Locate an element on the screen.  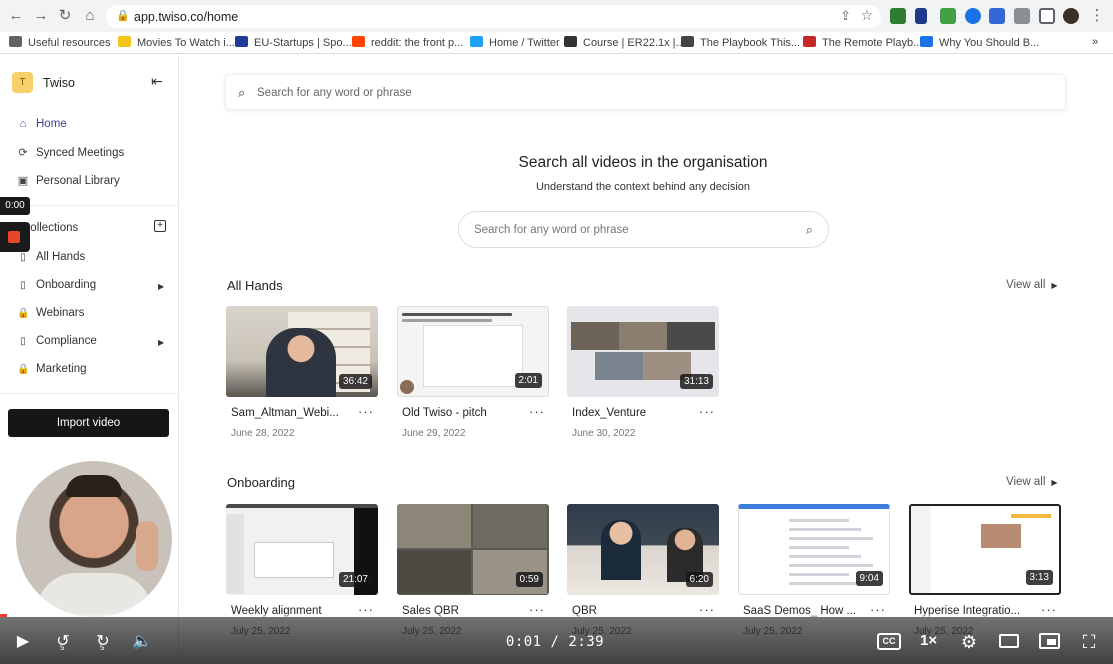
duration-badge: 3:13 is located at coordinates (1039, 577).